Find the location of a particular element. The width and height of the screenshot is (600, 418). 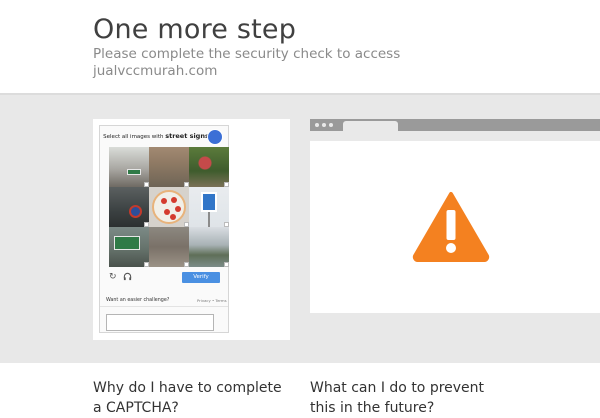

verify-button: Verify is located at coordinates (201, 277).